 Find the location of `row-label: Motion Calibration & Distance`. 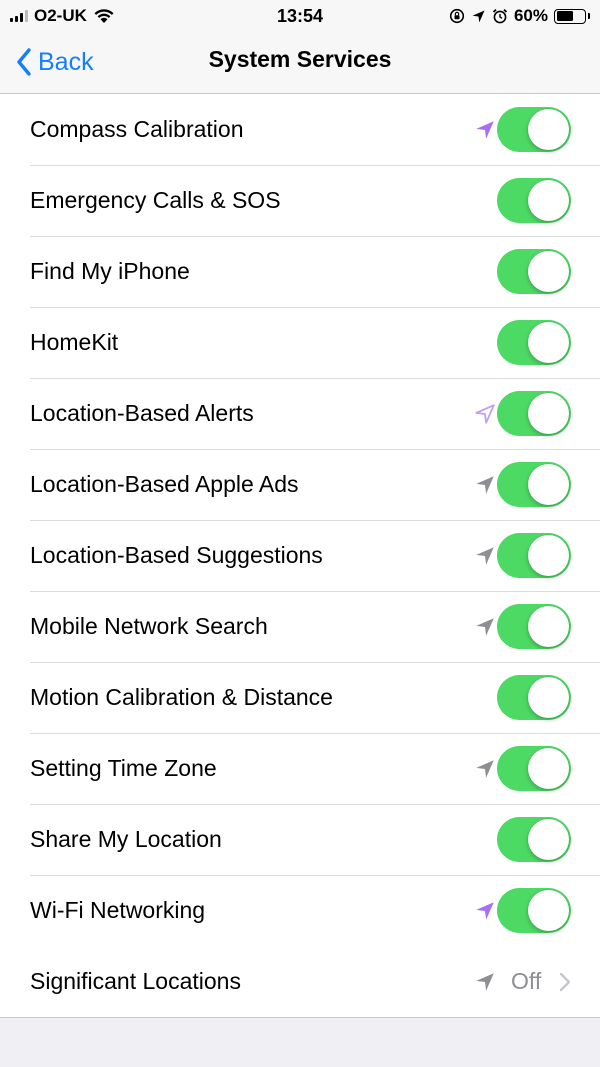

row-label: Motion Calibration & Distance is located at coordinates (181, 697).